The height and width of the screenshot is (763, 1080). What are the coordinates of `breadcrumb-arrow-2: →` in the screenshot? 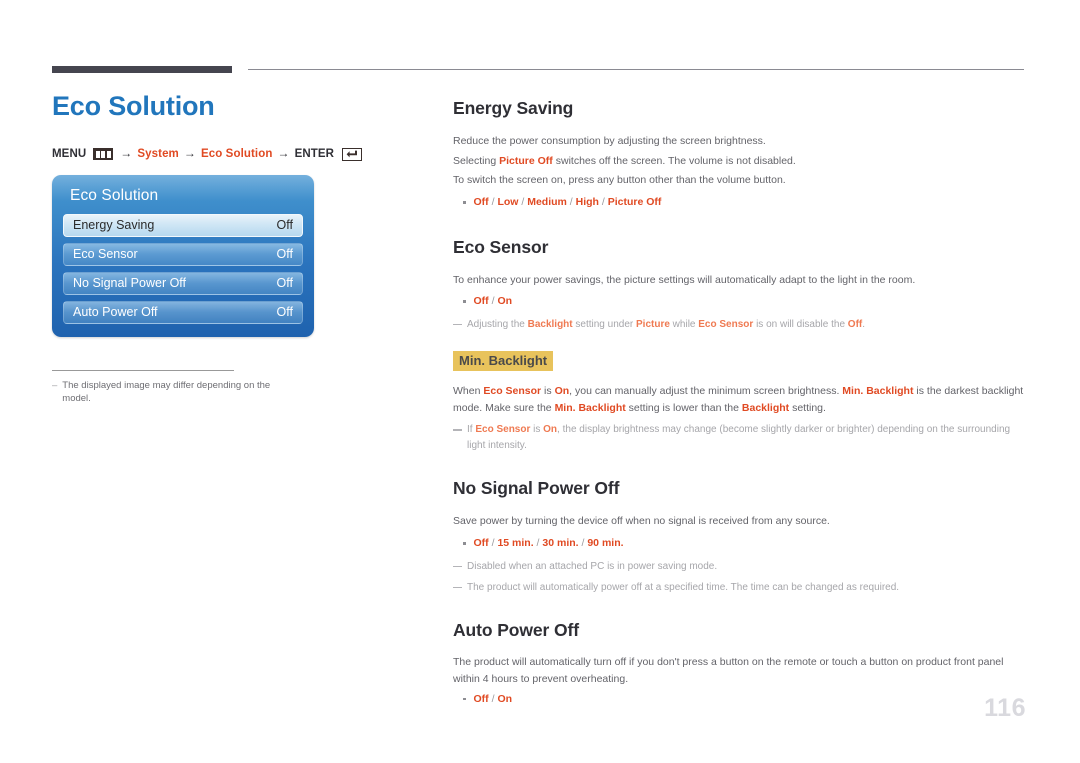 It's located at (189, 153).